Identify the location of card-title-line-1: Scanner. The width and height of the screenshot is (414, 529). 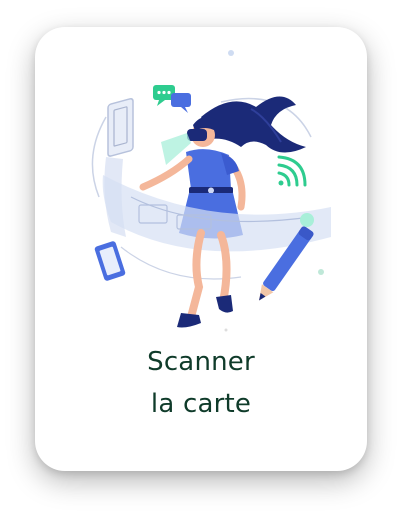
(201, 362).